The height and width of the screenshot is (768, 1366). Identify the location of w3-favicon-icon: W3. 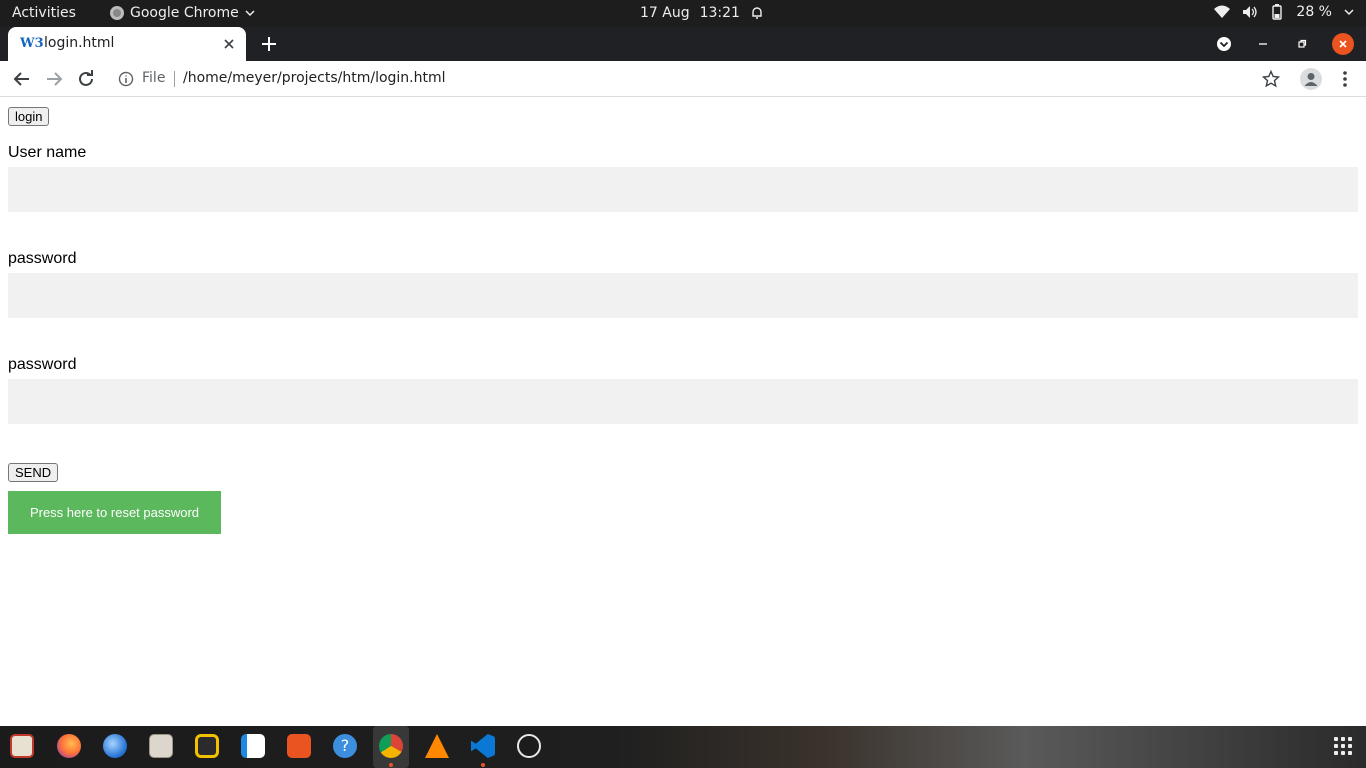
(32, 43).